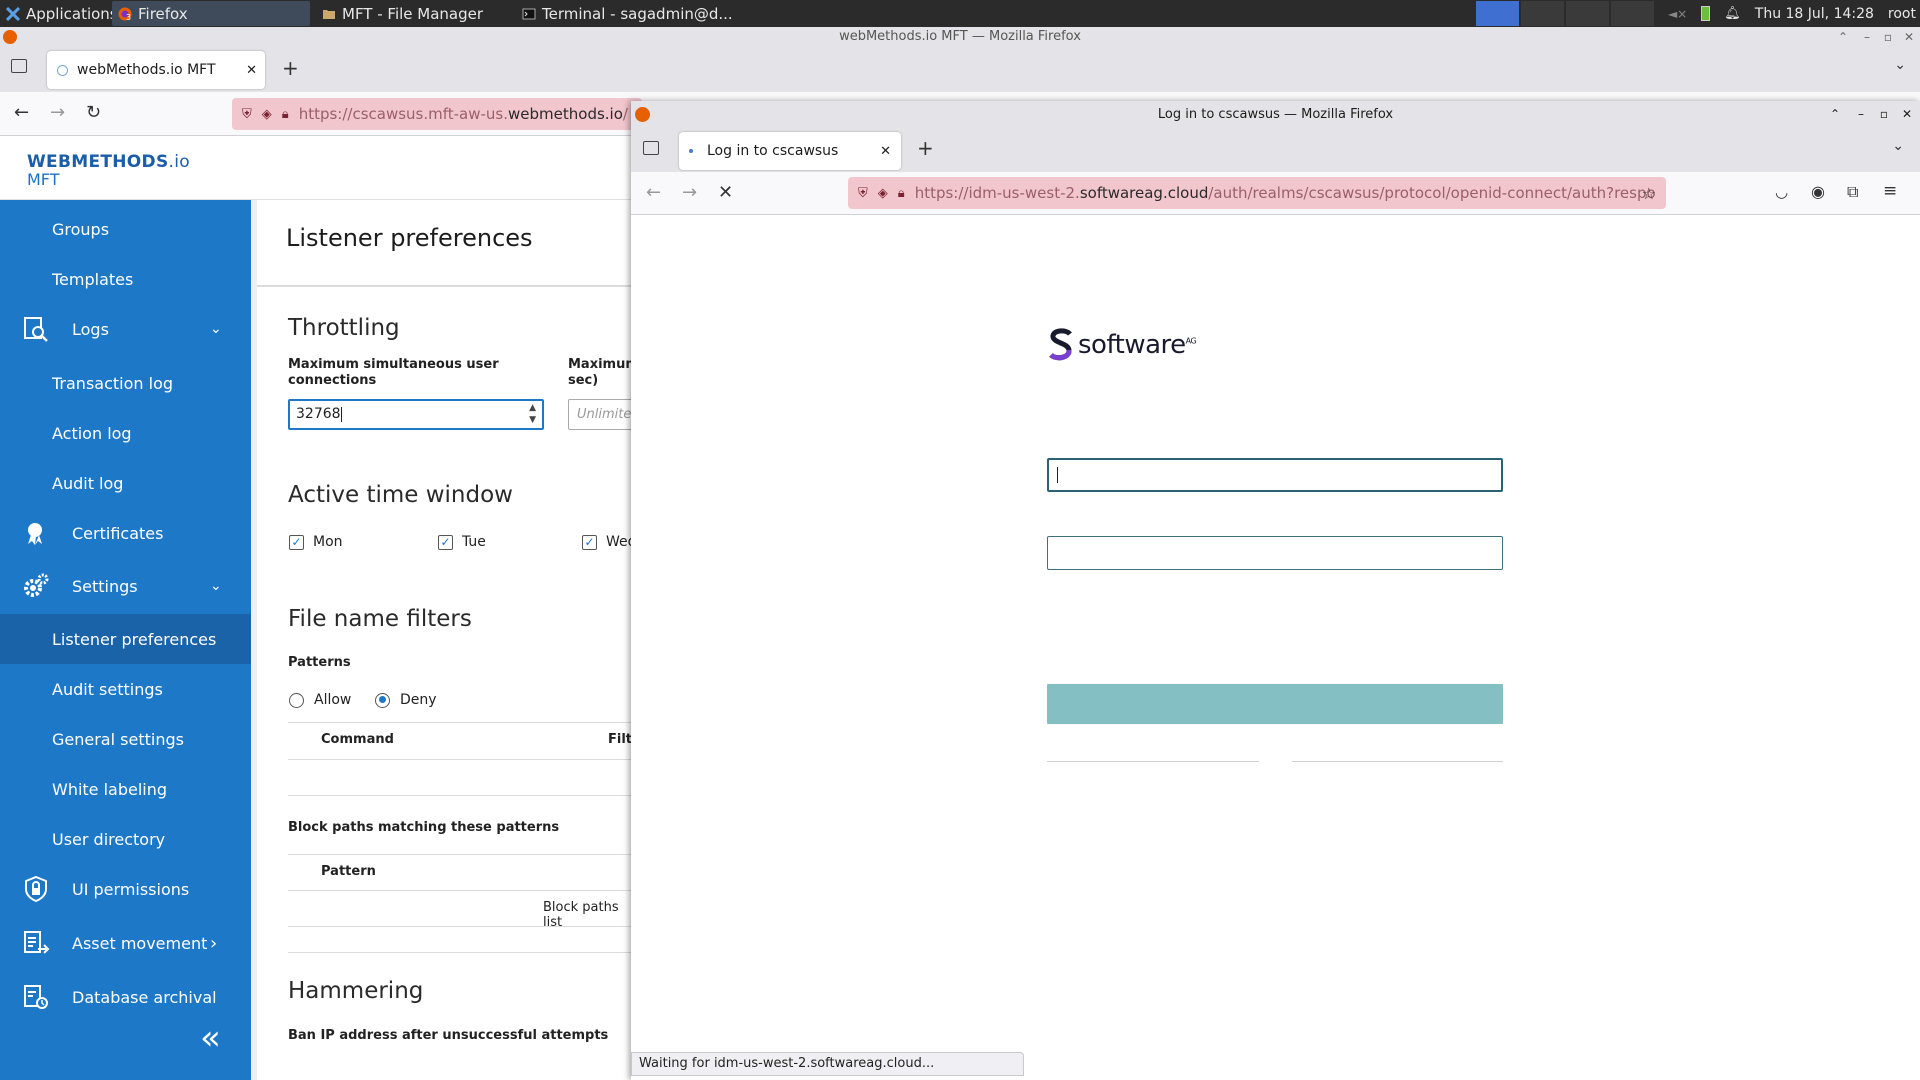 This screenshot has width=1920, height=1080. I want to click on max-connections-input: 32768 ▲ ▼, so click(416, 414).